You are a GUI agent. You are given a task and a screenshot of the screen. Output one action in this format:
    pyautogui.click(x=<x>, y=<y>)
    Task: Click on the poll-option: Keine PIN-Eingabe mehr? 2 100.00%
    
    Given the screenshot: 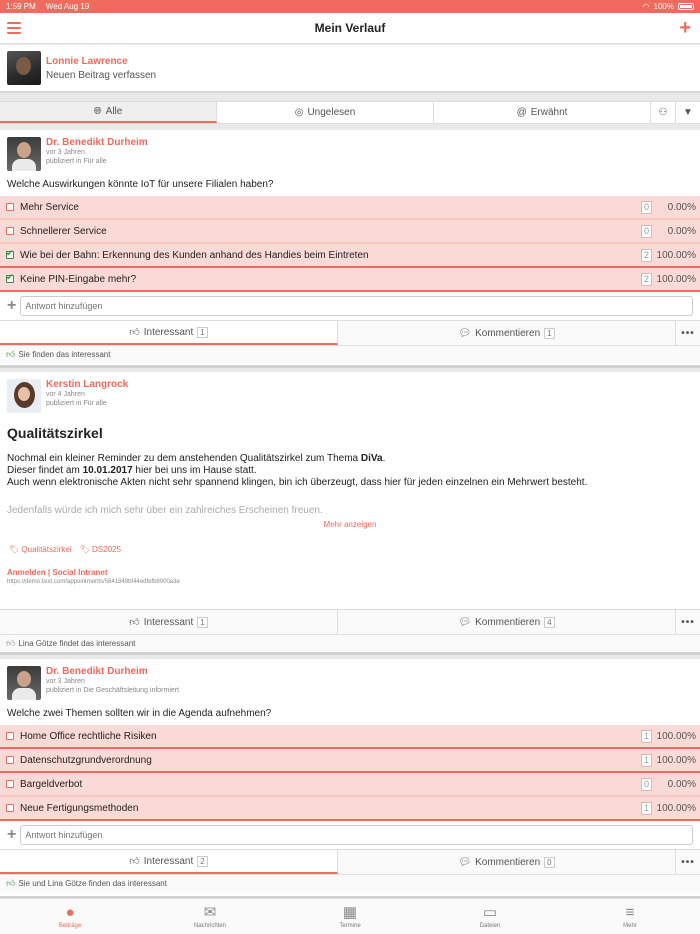 What is the action you would take?
    pyautogui.click(x=350, y=280)
    